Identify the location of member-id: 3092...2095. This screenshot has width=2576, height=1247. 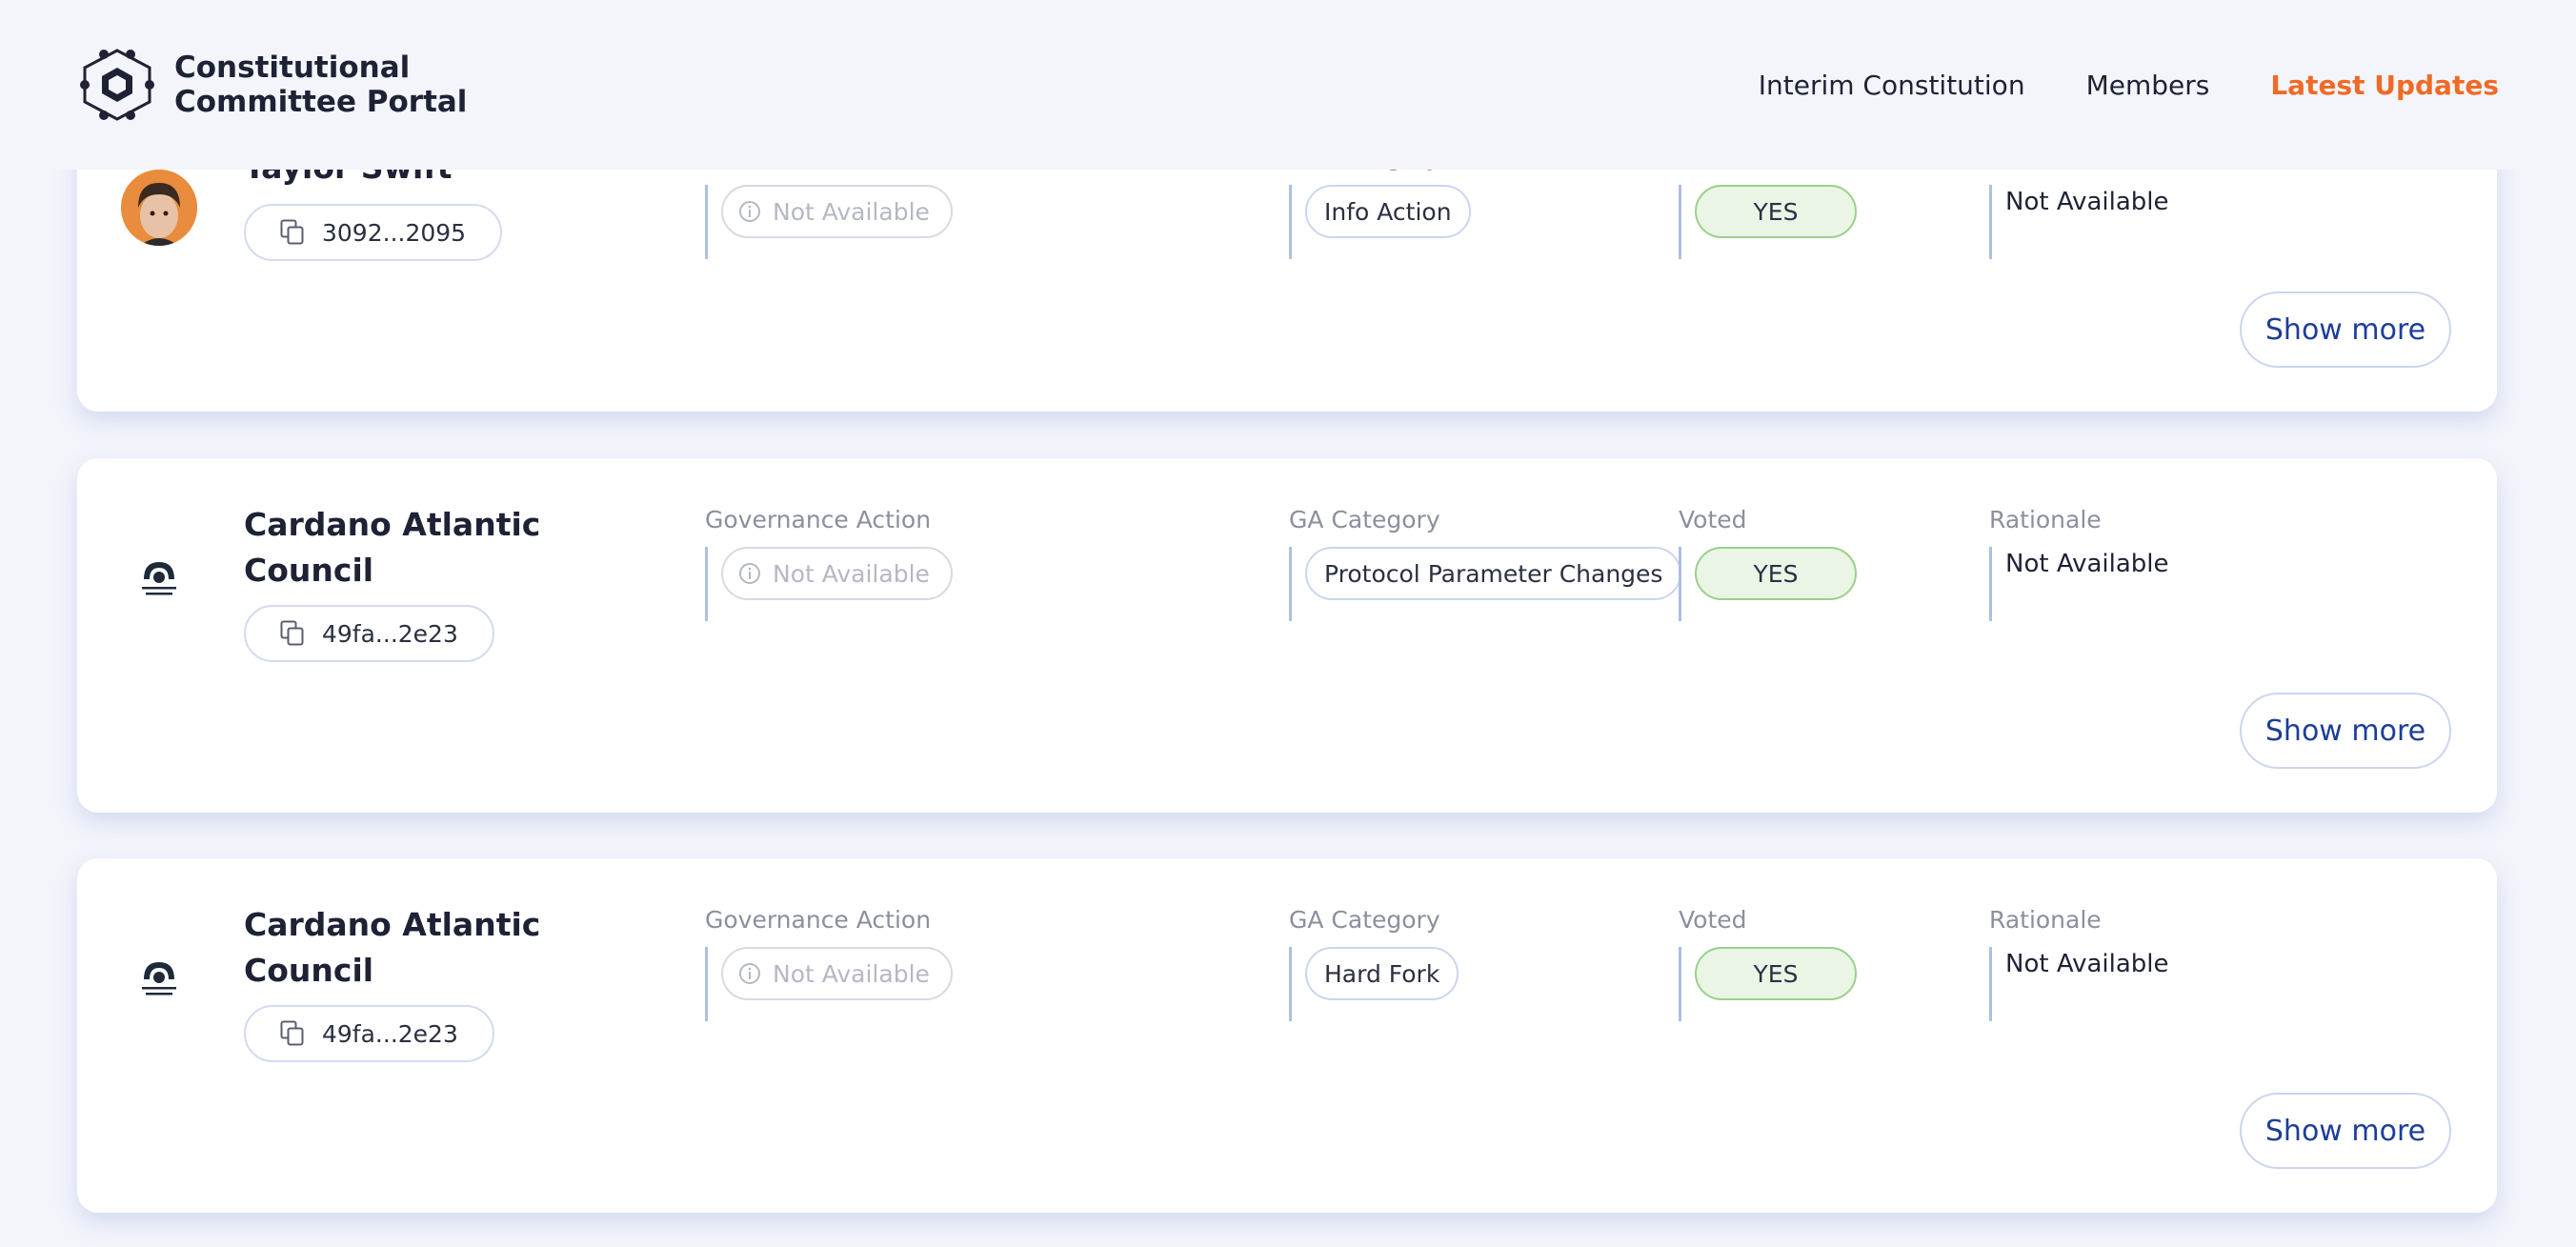
(395, 232).